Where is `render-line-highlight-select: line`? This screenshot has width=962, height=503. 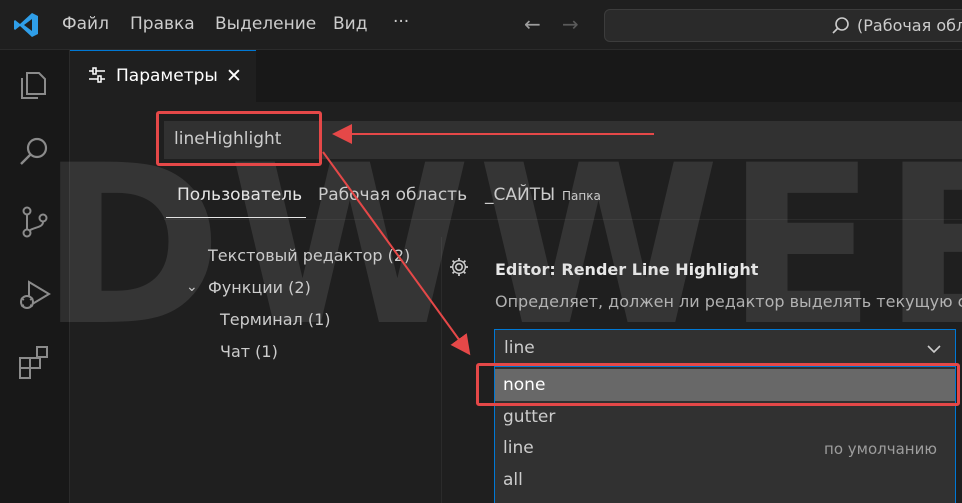
render-line-highlight-select: line is located at coordinates (725, 348).